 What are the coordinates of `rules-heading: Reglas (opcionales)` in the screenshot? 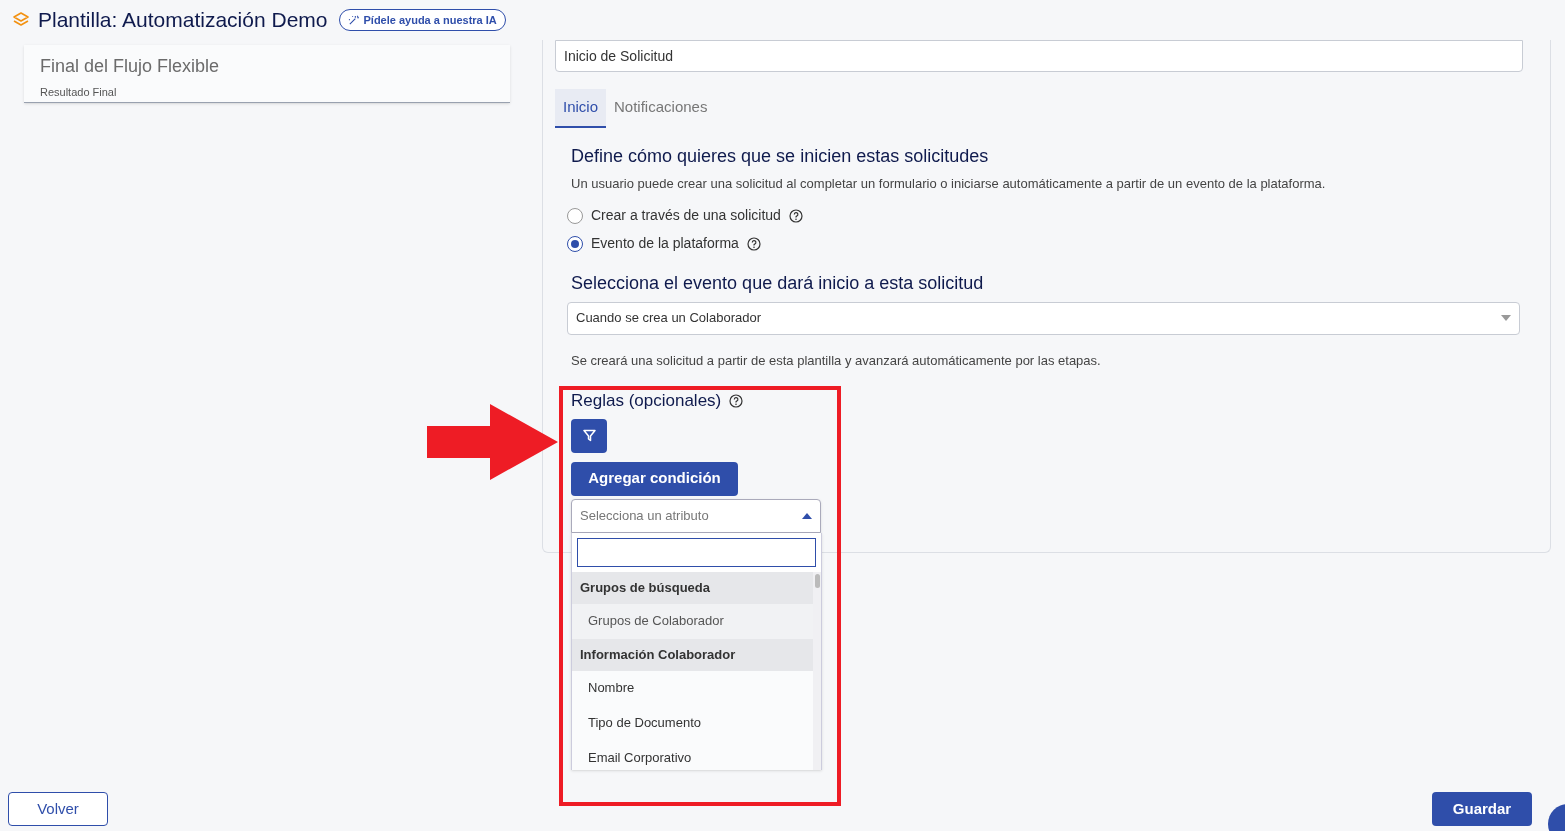 It's located at (646, 401).